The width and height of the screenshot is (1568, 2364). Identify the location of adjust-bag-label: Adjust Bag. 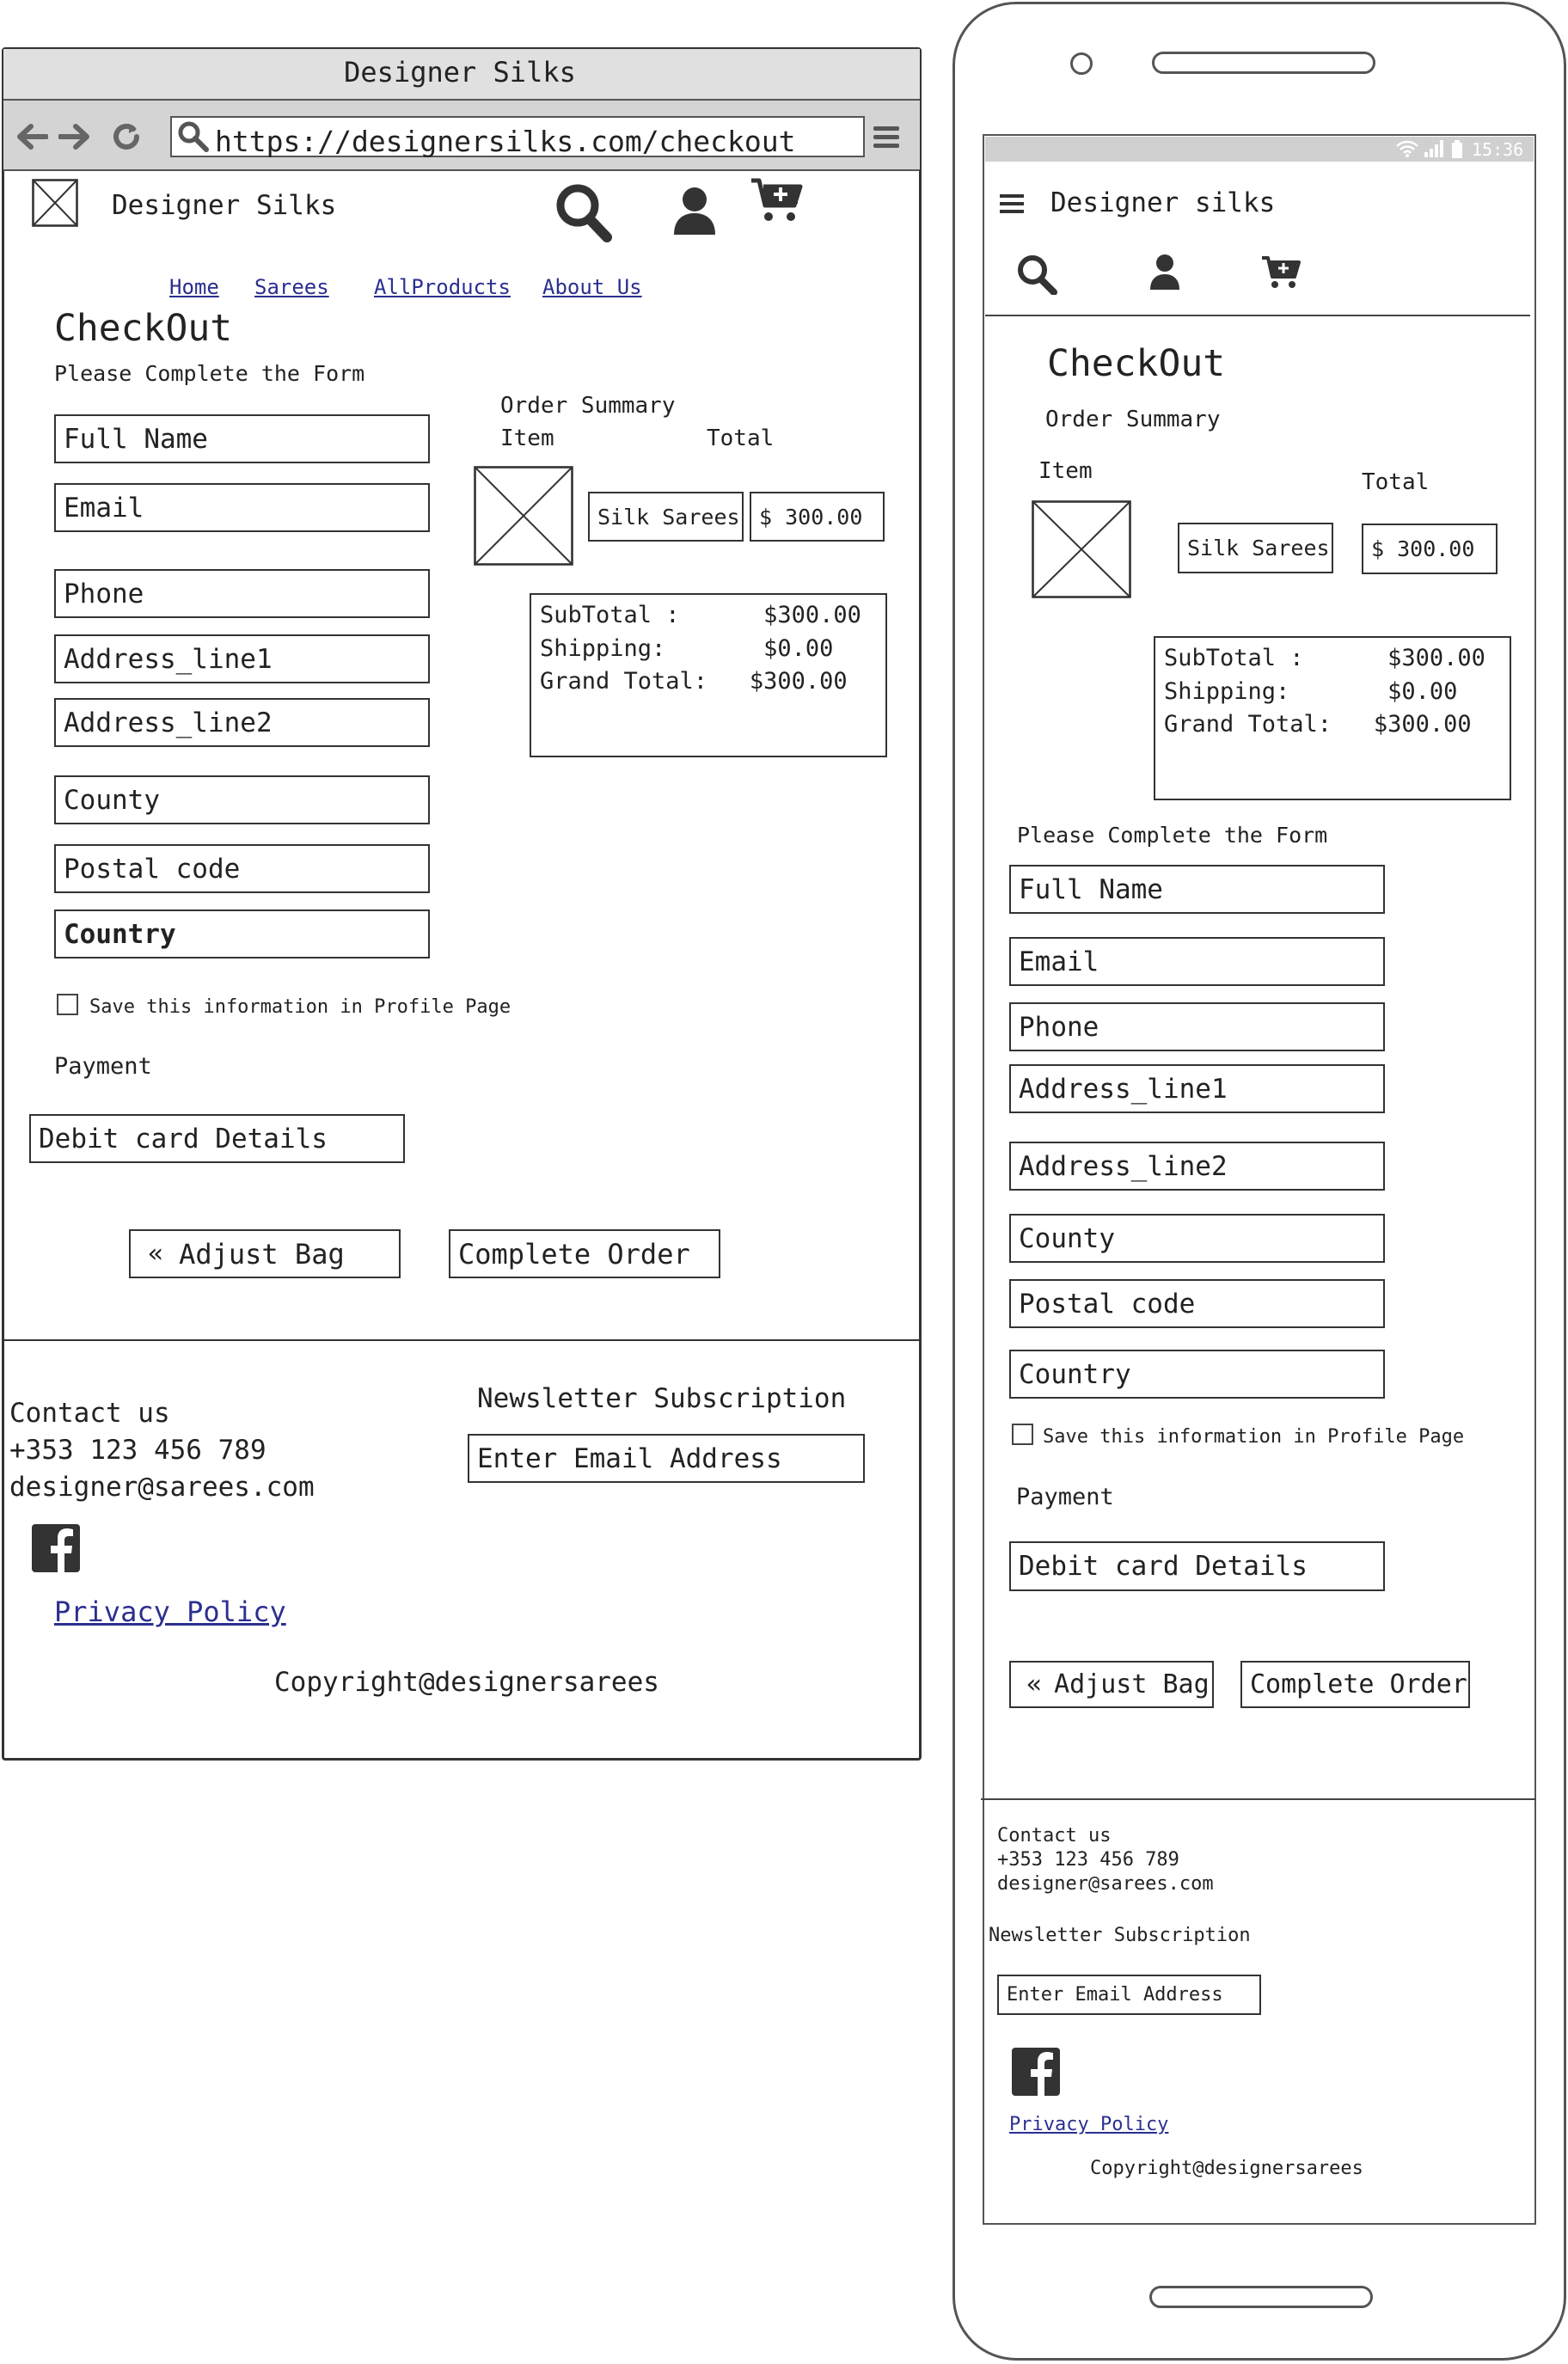
(262, 1254).